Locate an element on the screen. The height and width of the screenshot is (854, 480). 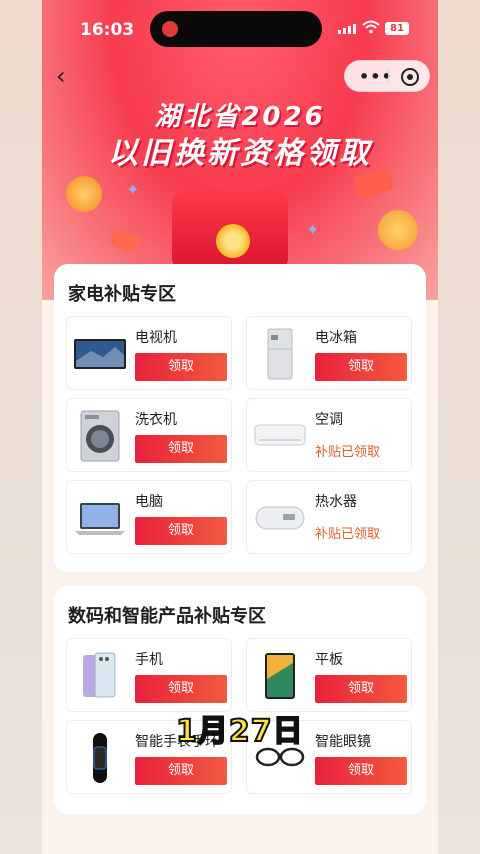
dynamic-island is located at coordinates (236, 29).